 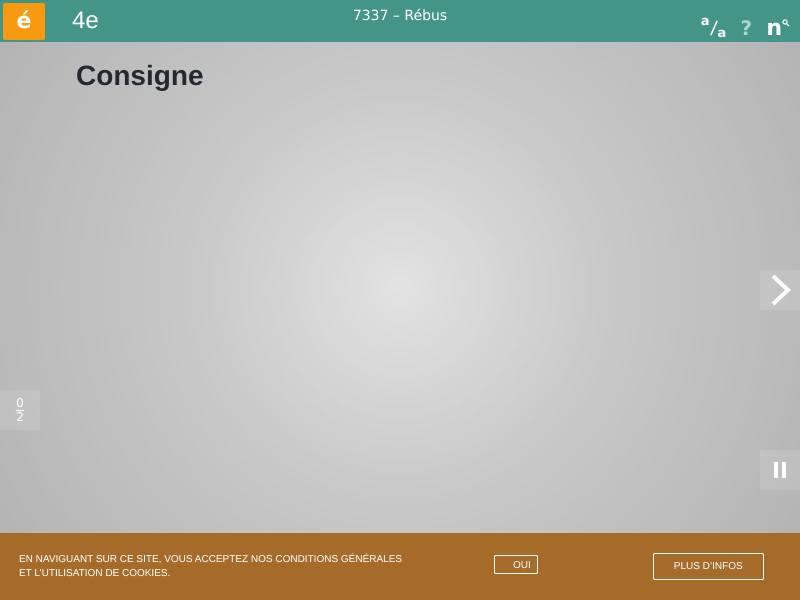 What do you see at coordinates (780, 290) in the screenshot?
I see `next-button` at bounding box center [780, 290].